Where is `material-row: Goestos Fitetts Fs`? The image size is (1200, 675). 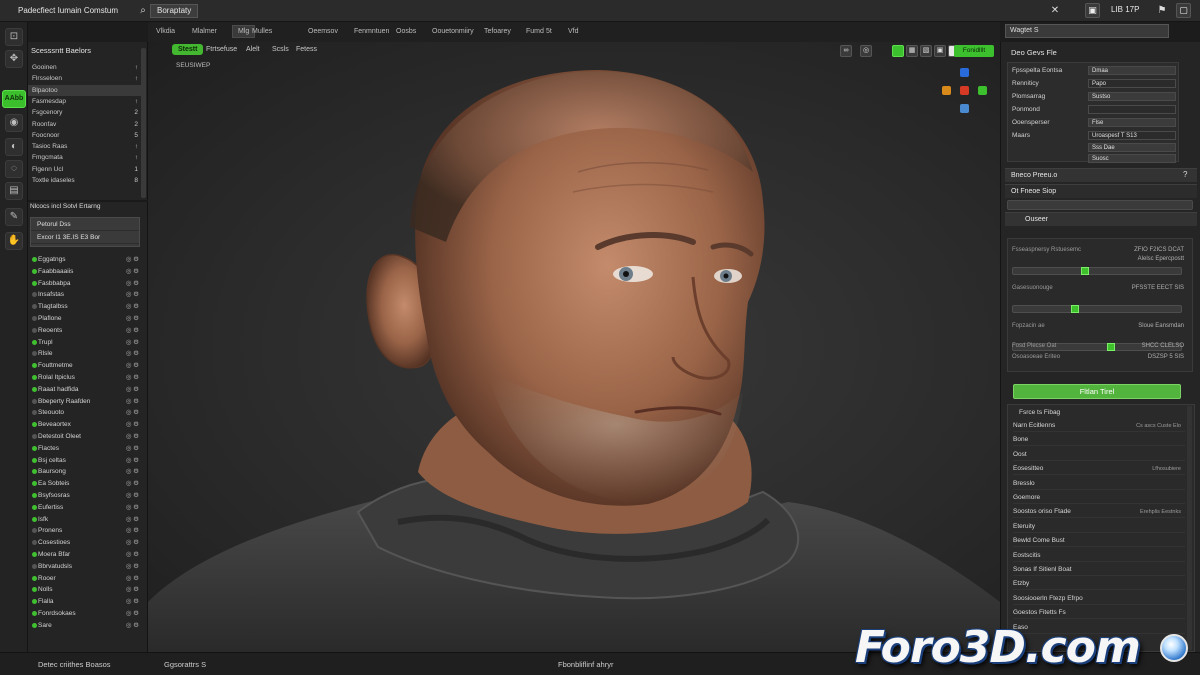 material-row: Goestos Fitetts Fs is located at coordinates (1099, 613).